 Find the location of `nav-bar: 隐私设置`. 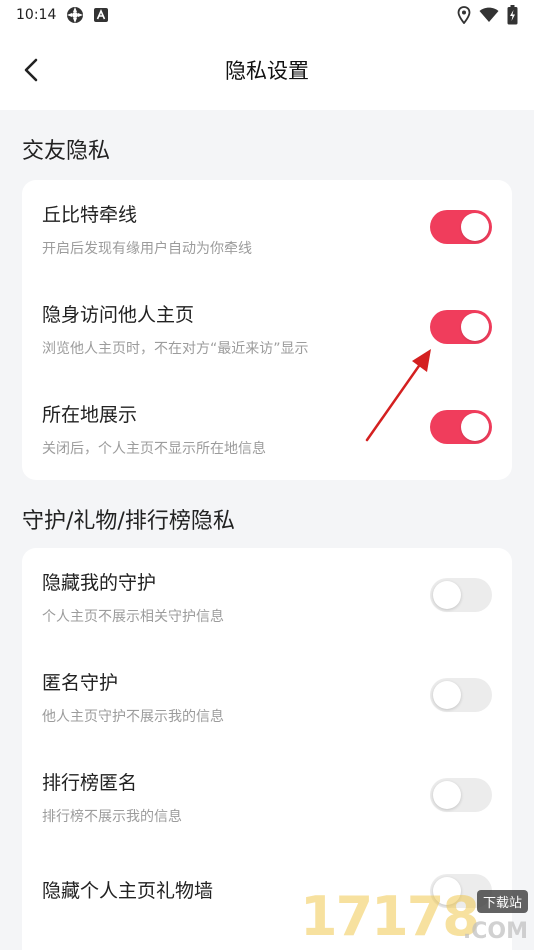

nav-bar: 隐私设置 is located at coordinates (267, 70).